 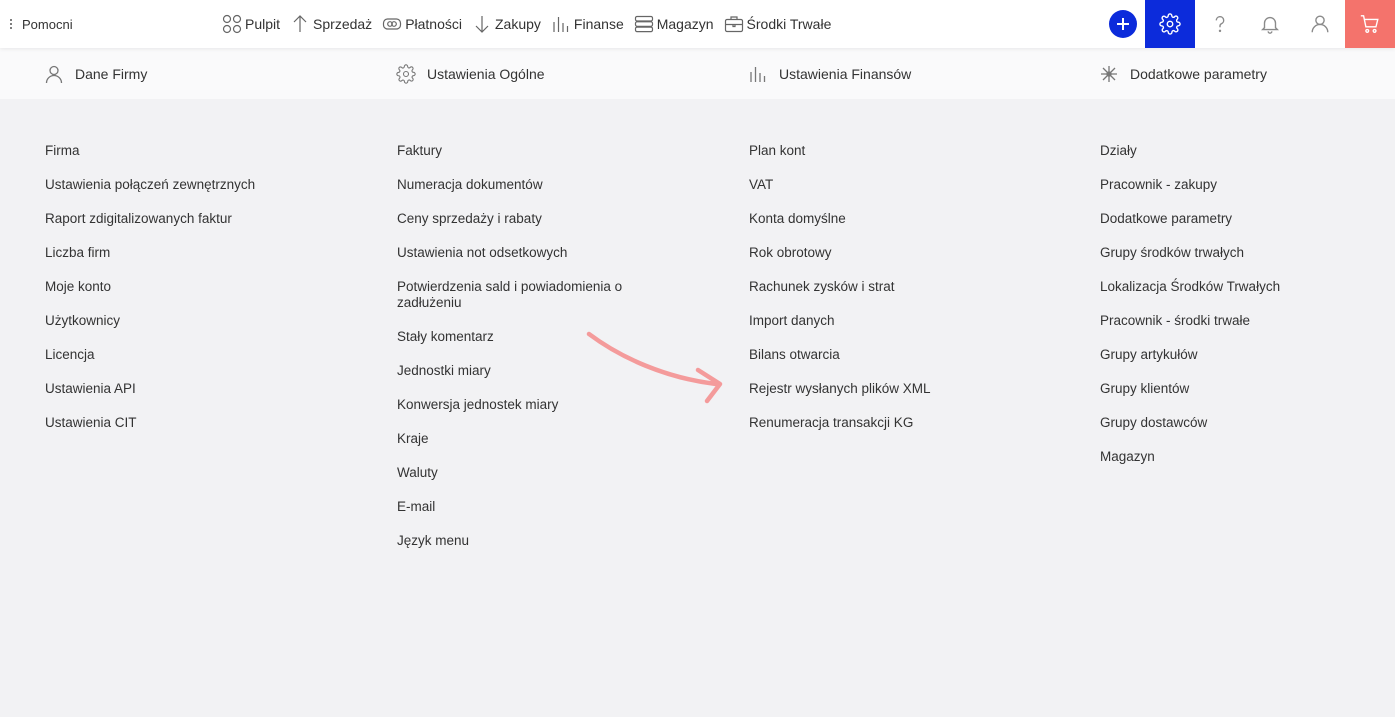 What do you see at coordinates (518, 24) in the screenshot?
I see `nav-label: Zakupy` at bounding box center [518, 24].